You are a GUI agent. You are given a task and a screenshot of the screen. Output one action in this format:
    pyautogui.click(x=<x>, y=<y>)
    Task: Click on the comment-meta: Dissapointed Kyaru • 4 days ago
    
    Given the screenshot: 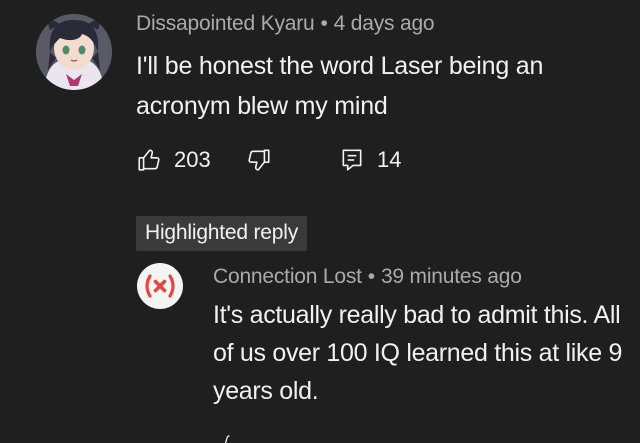 What is the action you would take?
    pyautogui.click(x=285, y=24)
    